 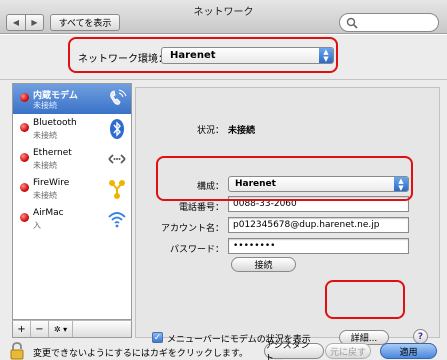 I want to click on account-label: アカウント名：, so click(x=192, y=229).